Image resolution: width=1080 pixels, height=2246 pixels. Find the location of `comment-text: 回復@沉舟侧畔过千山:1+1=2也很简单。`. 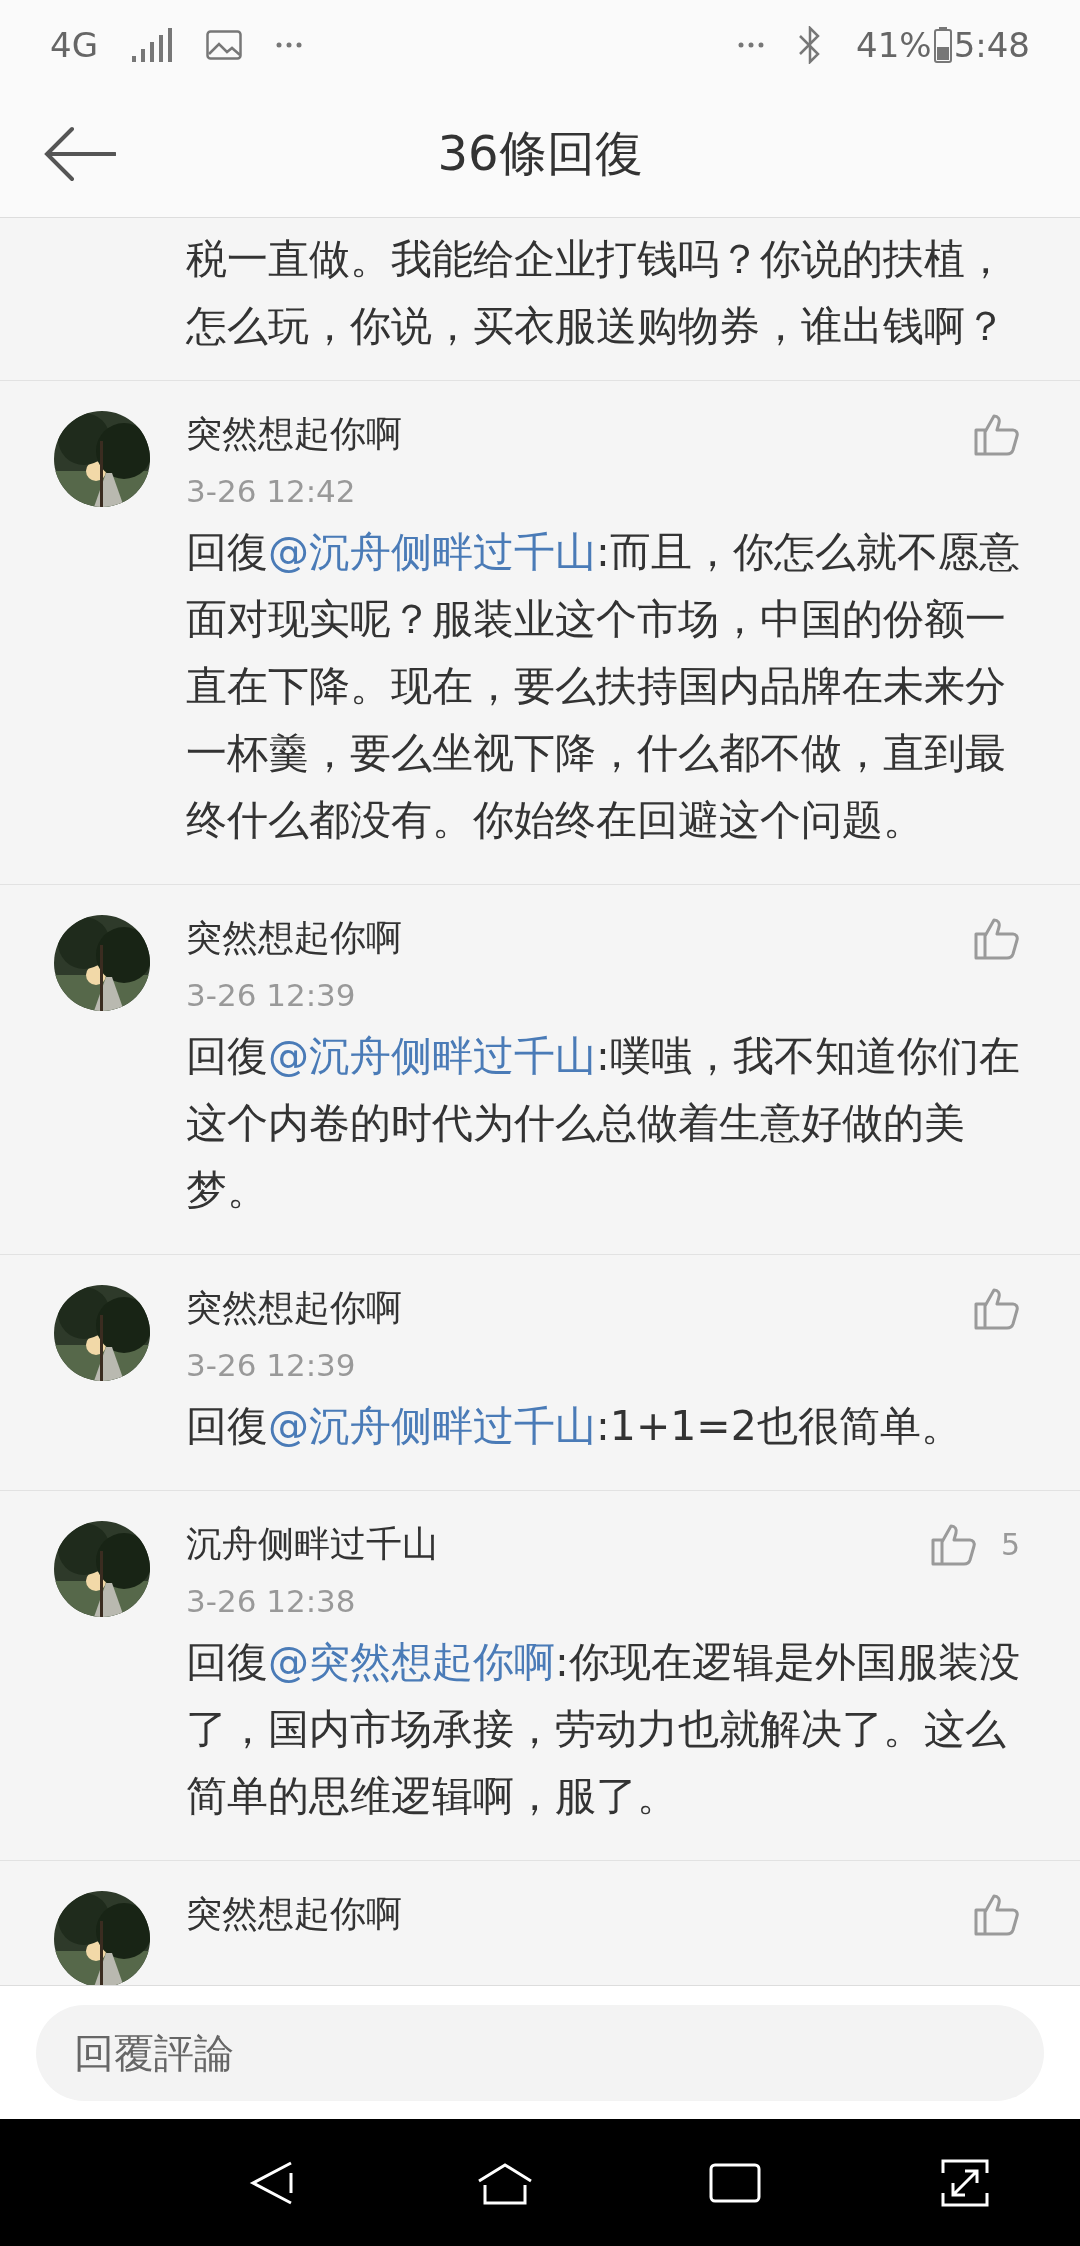

comment-text: 回復@沉舟侧畔过千山:1+1=2也很简单。 is located at coordinates (574, 1426).